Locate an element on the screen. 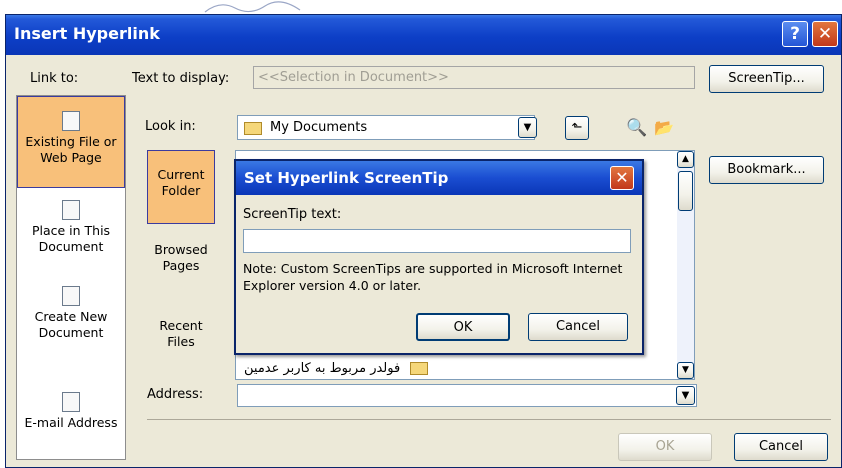  screentip-ok-button: OK is located at coordinates (463, 327).